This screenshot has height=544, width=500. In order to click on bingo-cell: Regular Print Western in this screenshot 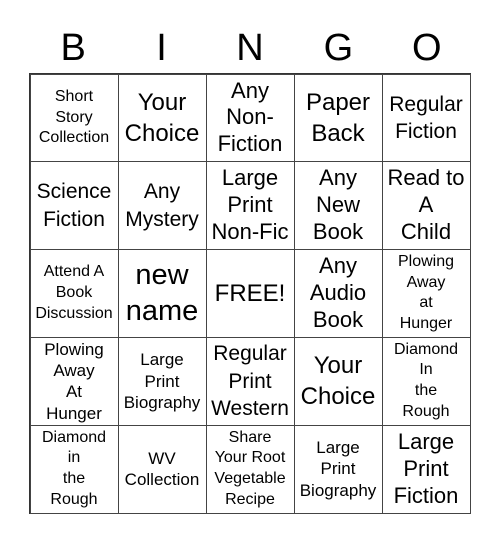, I will do `click(250, 381)`.